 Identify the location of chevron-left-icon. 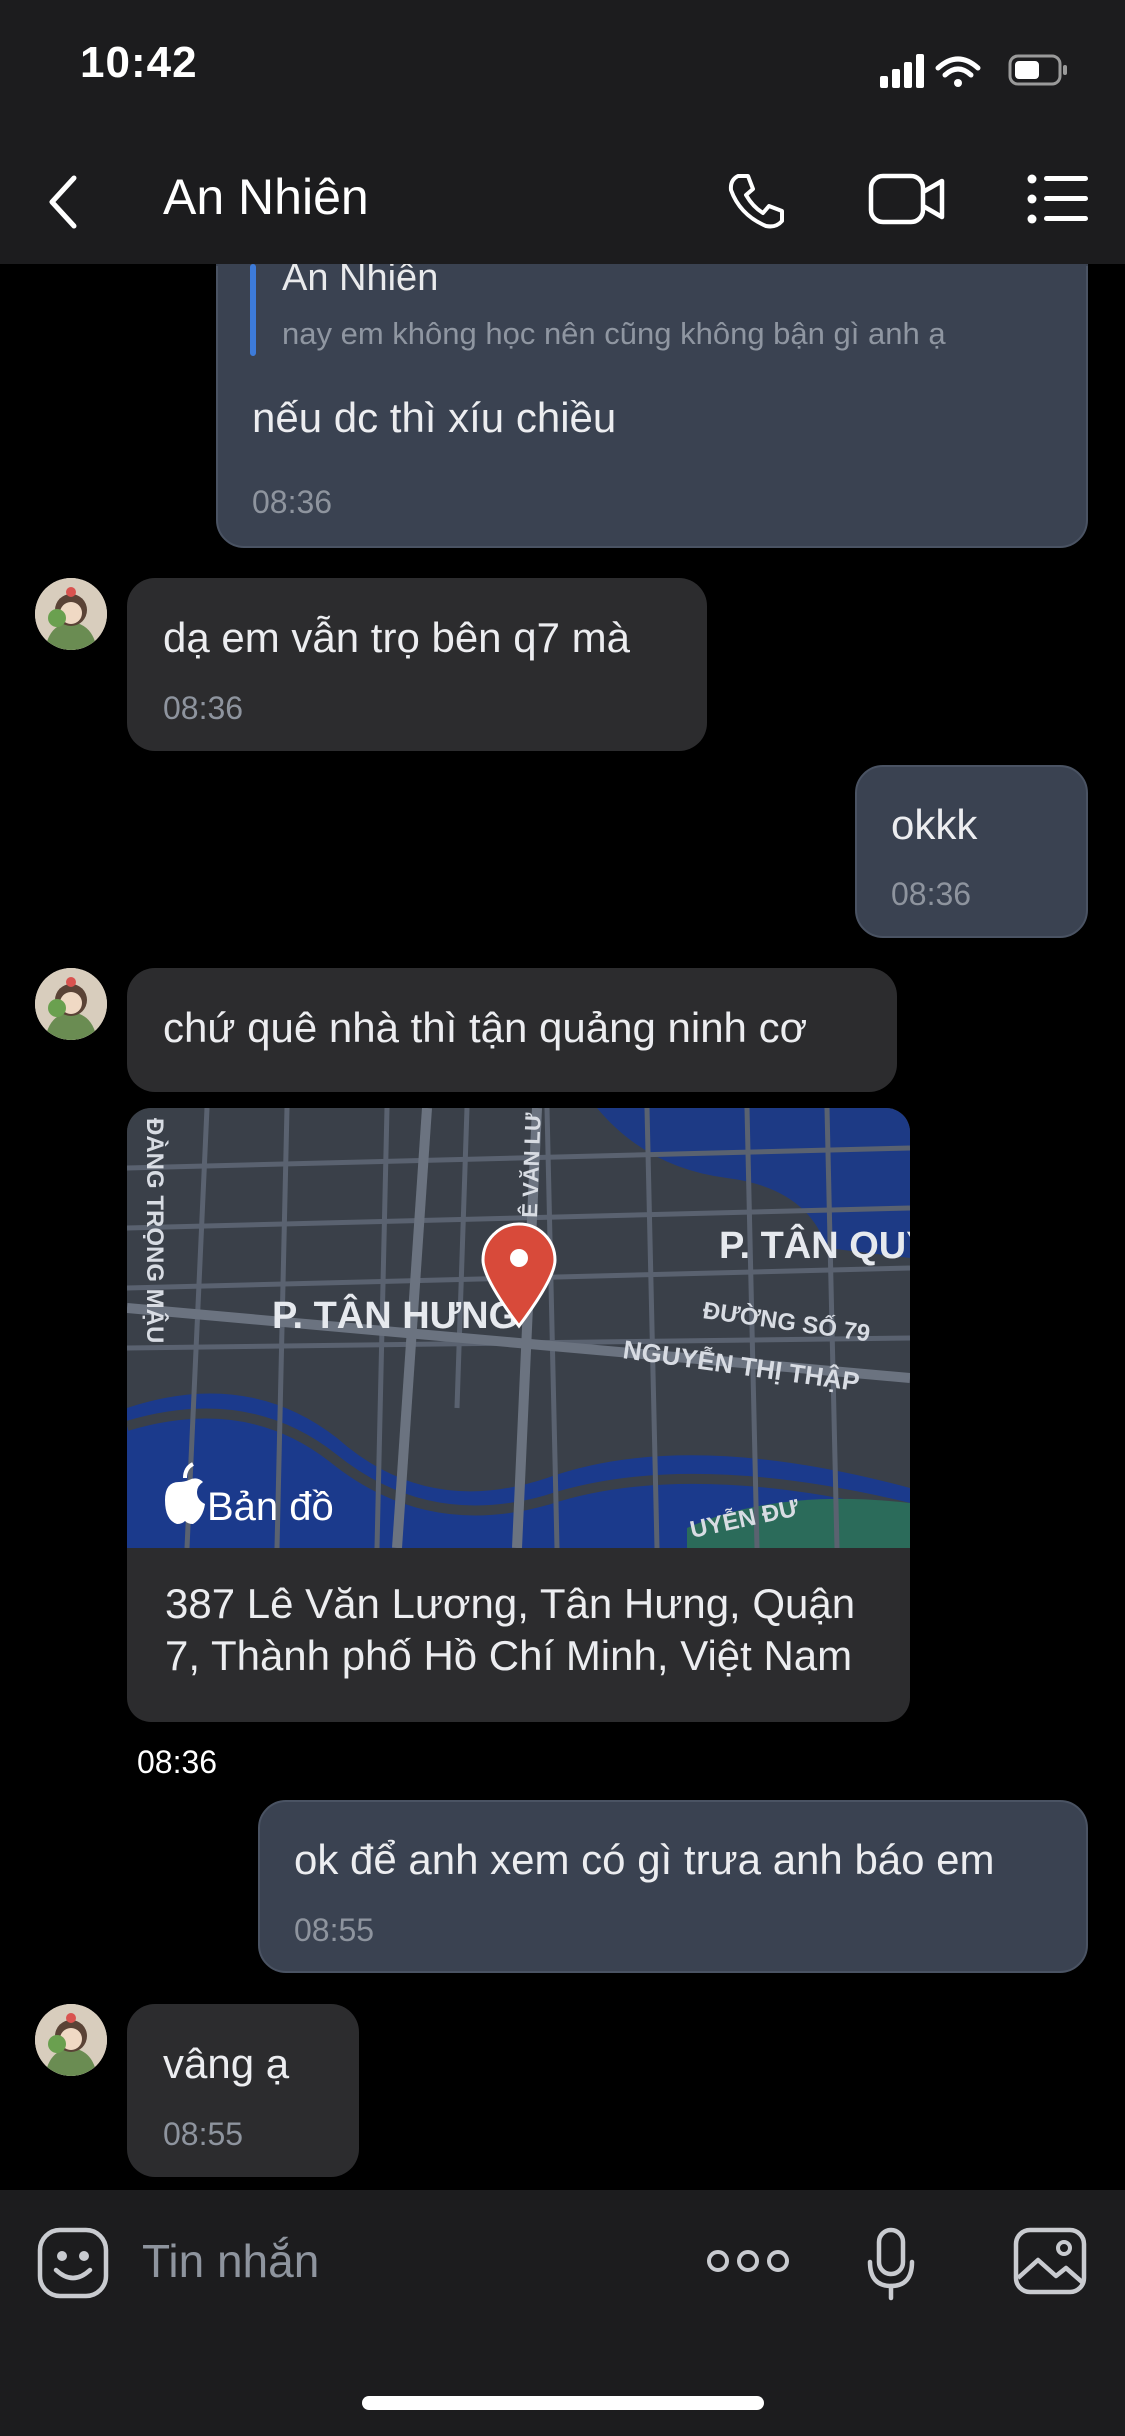
(64, 202).